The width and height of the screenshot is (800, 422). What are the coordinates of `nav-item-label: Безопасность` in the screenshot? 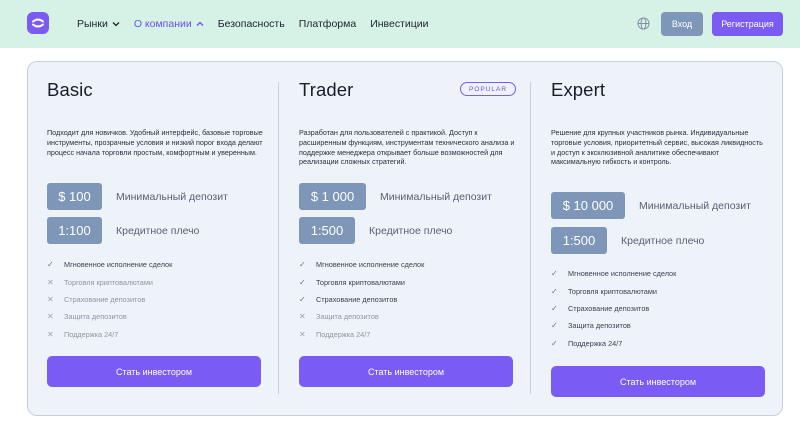 It's located at (251, 24).